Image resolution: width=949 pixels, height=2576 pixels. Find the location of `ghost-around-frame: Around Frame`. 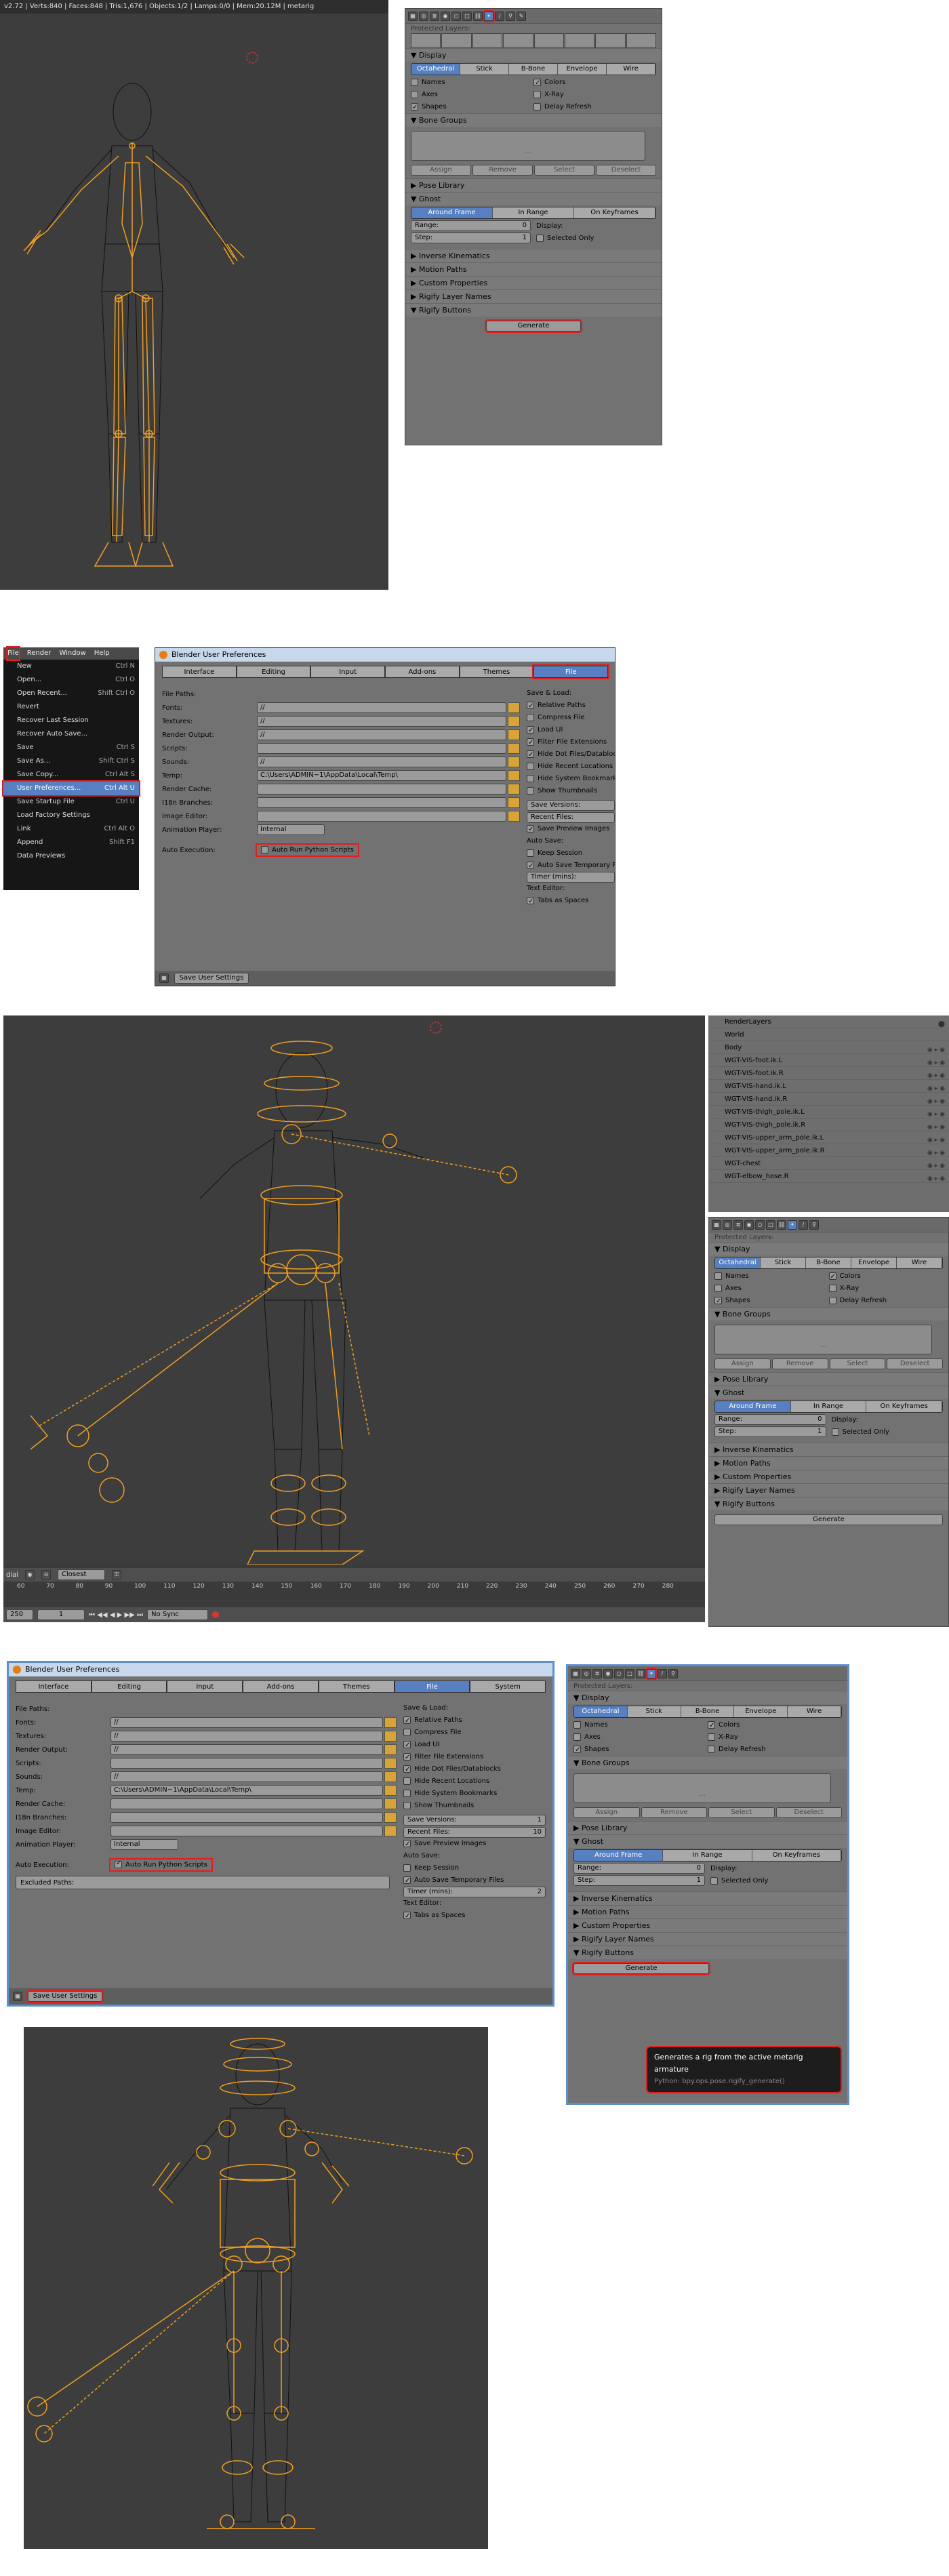

ghost-around-frame: Around Frame is located at coordinates (753, 1406).